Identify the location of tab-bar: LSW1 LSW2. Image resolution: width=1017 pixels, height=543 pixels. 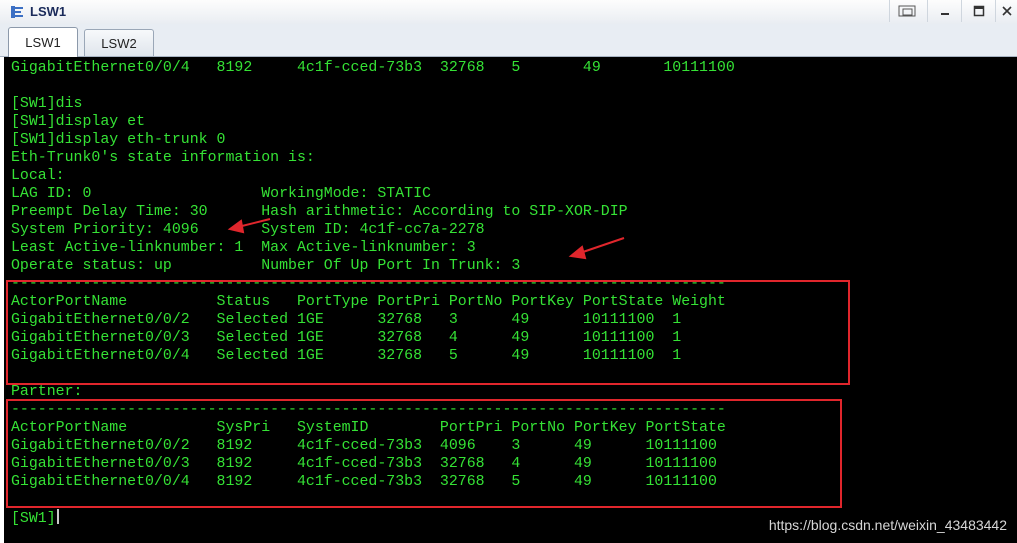
(508, 40).